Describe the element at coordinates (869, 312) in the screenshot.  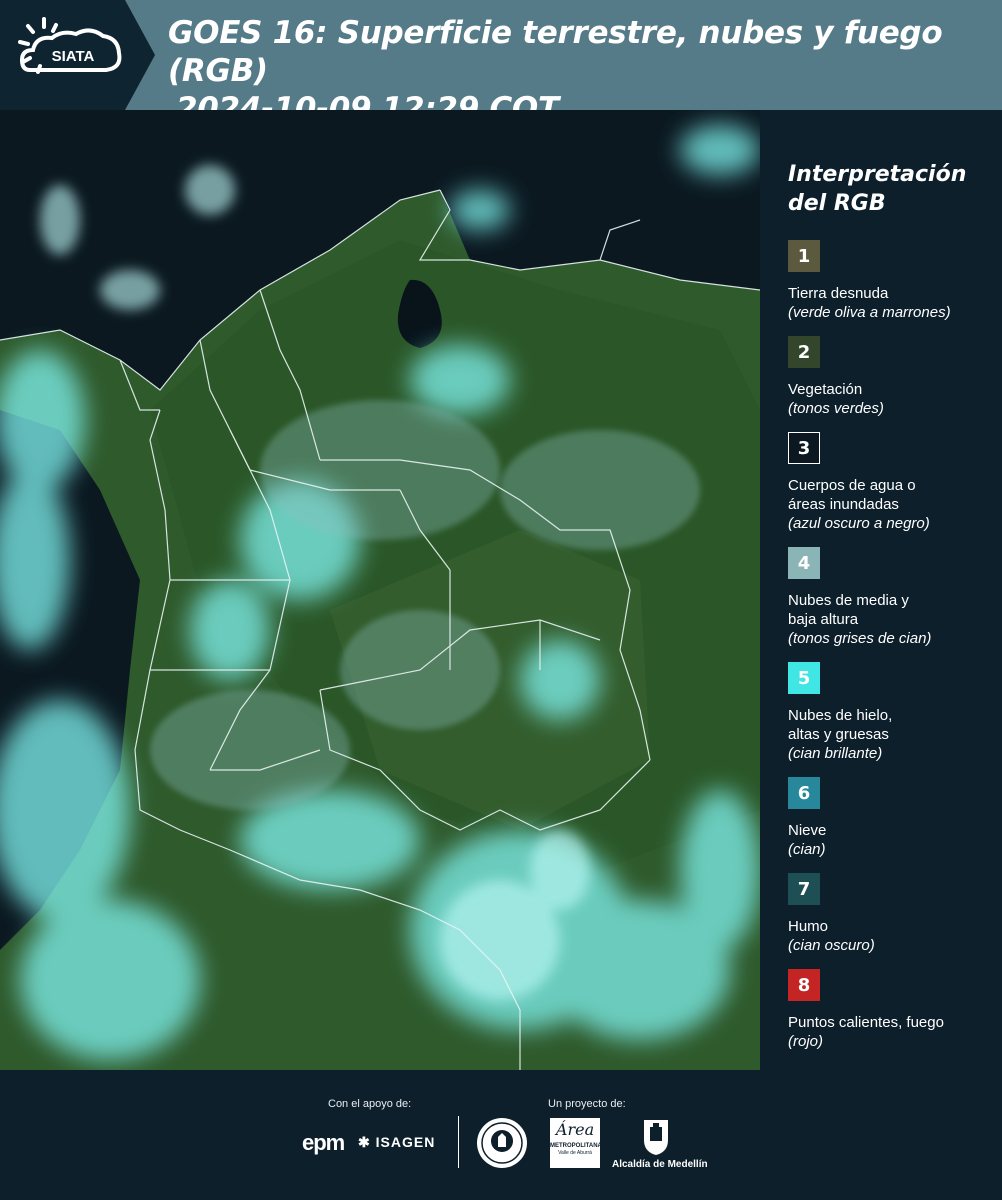
I see `legend-desc: (verde oliva a marrones)` at that location.